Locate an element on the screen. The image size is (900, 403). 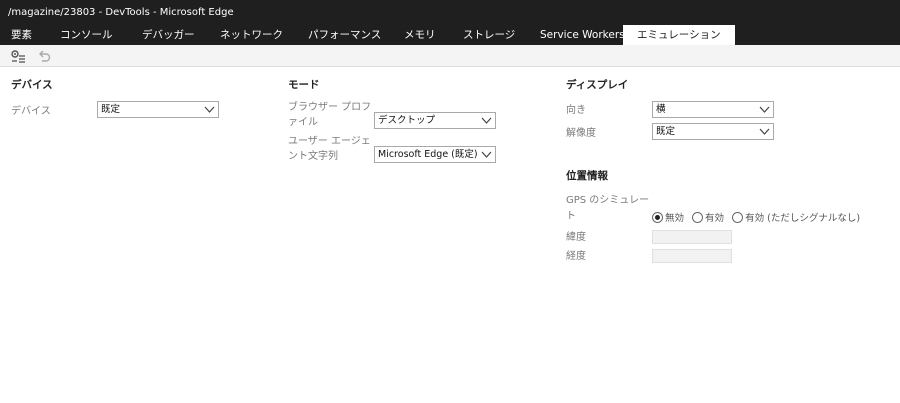
tab-console: コンソール is located at coordinates (86, 35).